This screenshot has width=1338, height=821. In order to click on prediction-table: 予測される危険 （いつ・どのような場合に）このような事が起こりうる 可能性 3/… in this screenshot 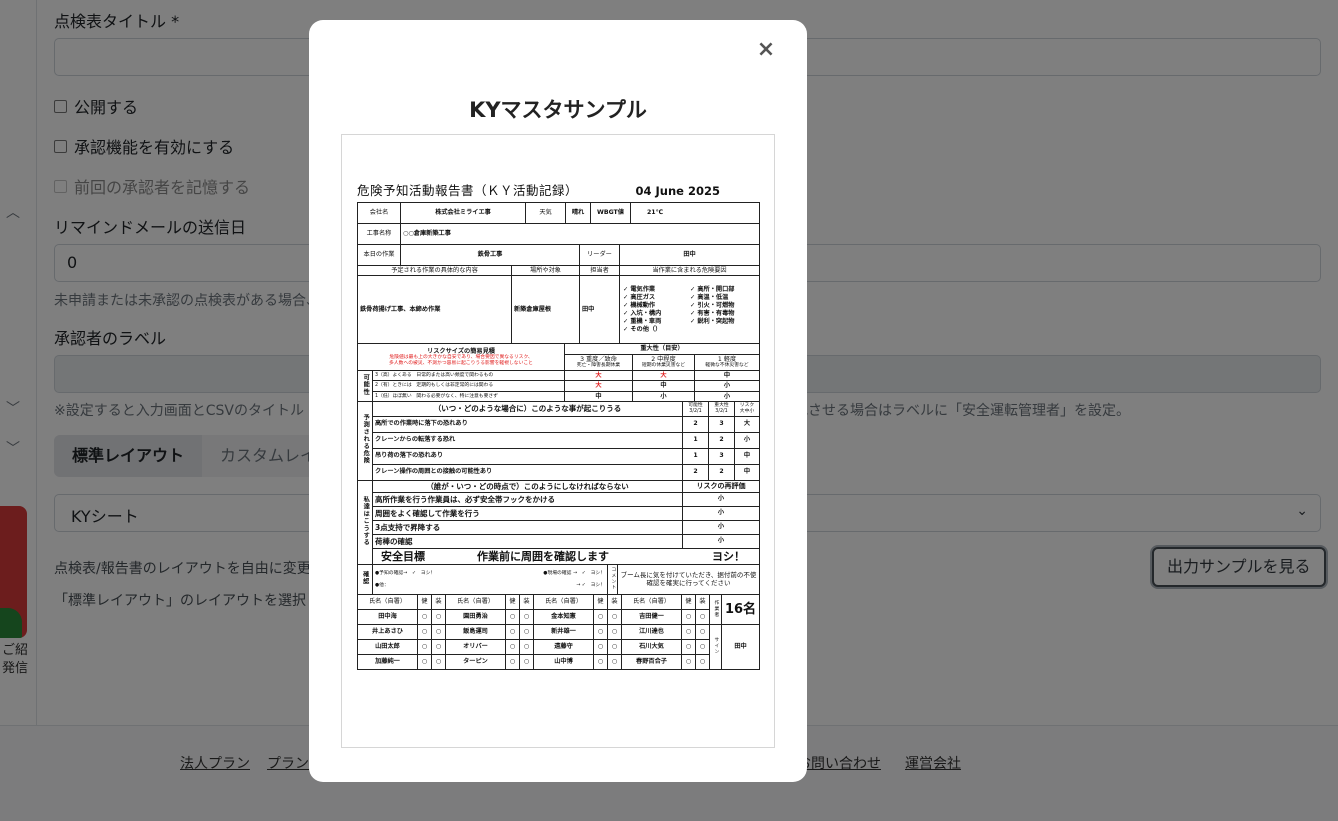, I will do `click(558, 441)`.